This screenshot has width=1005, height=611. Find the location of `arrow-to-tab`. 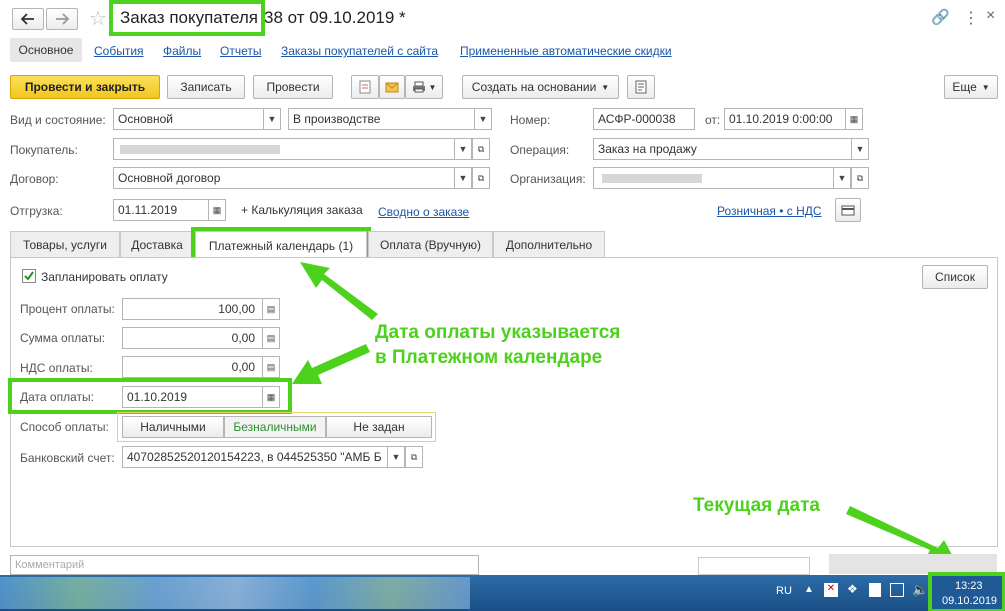

arrow-to-tab is located at coordinates (339, 291).